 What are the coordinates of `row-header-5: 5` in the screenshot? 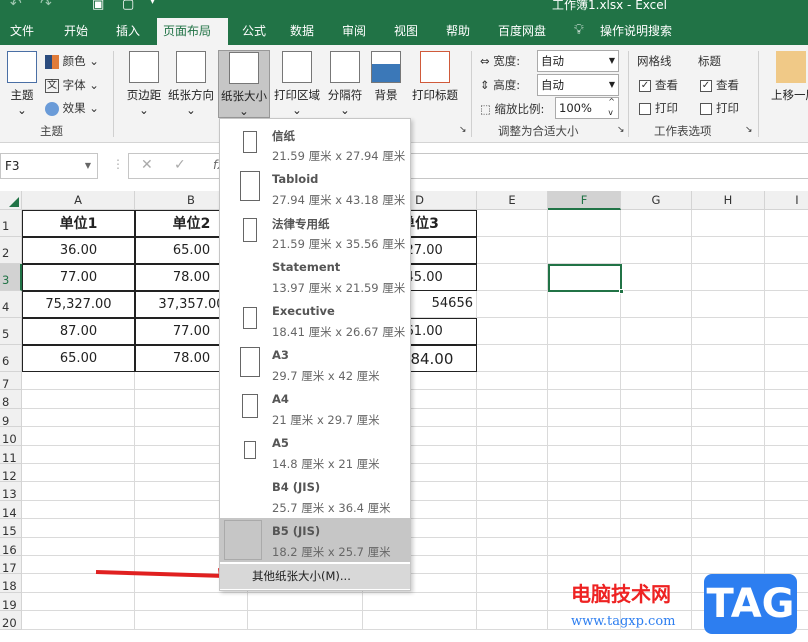 It's located at (11, 331).